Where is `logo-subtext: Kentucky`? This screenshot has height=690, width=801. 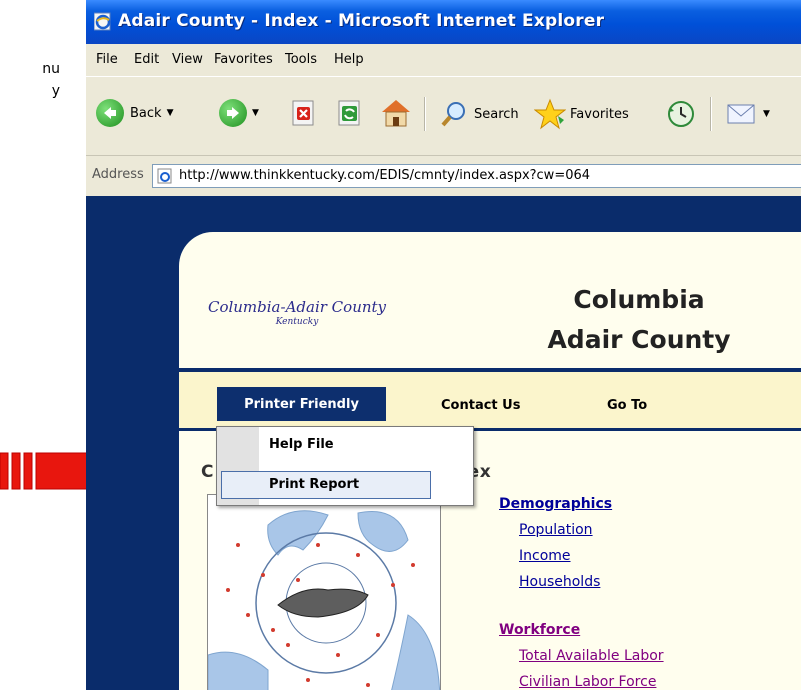 logo-subtext: Kentucky is located at coordinates (297, 322).